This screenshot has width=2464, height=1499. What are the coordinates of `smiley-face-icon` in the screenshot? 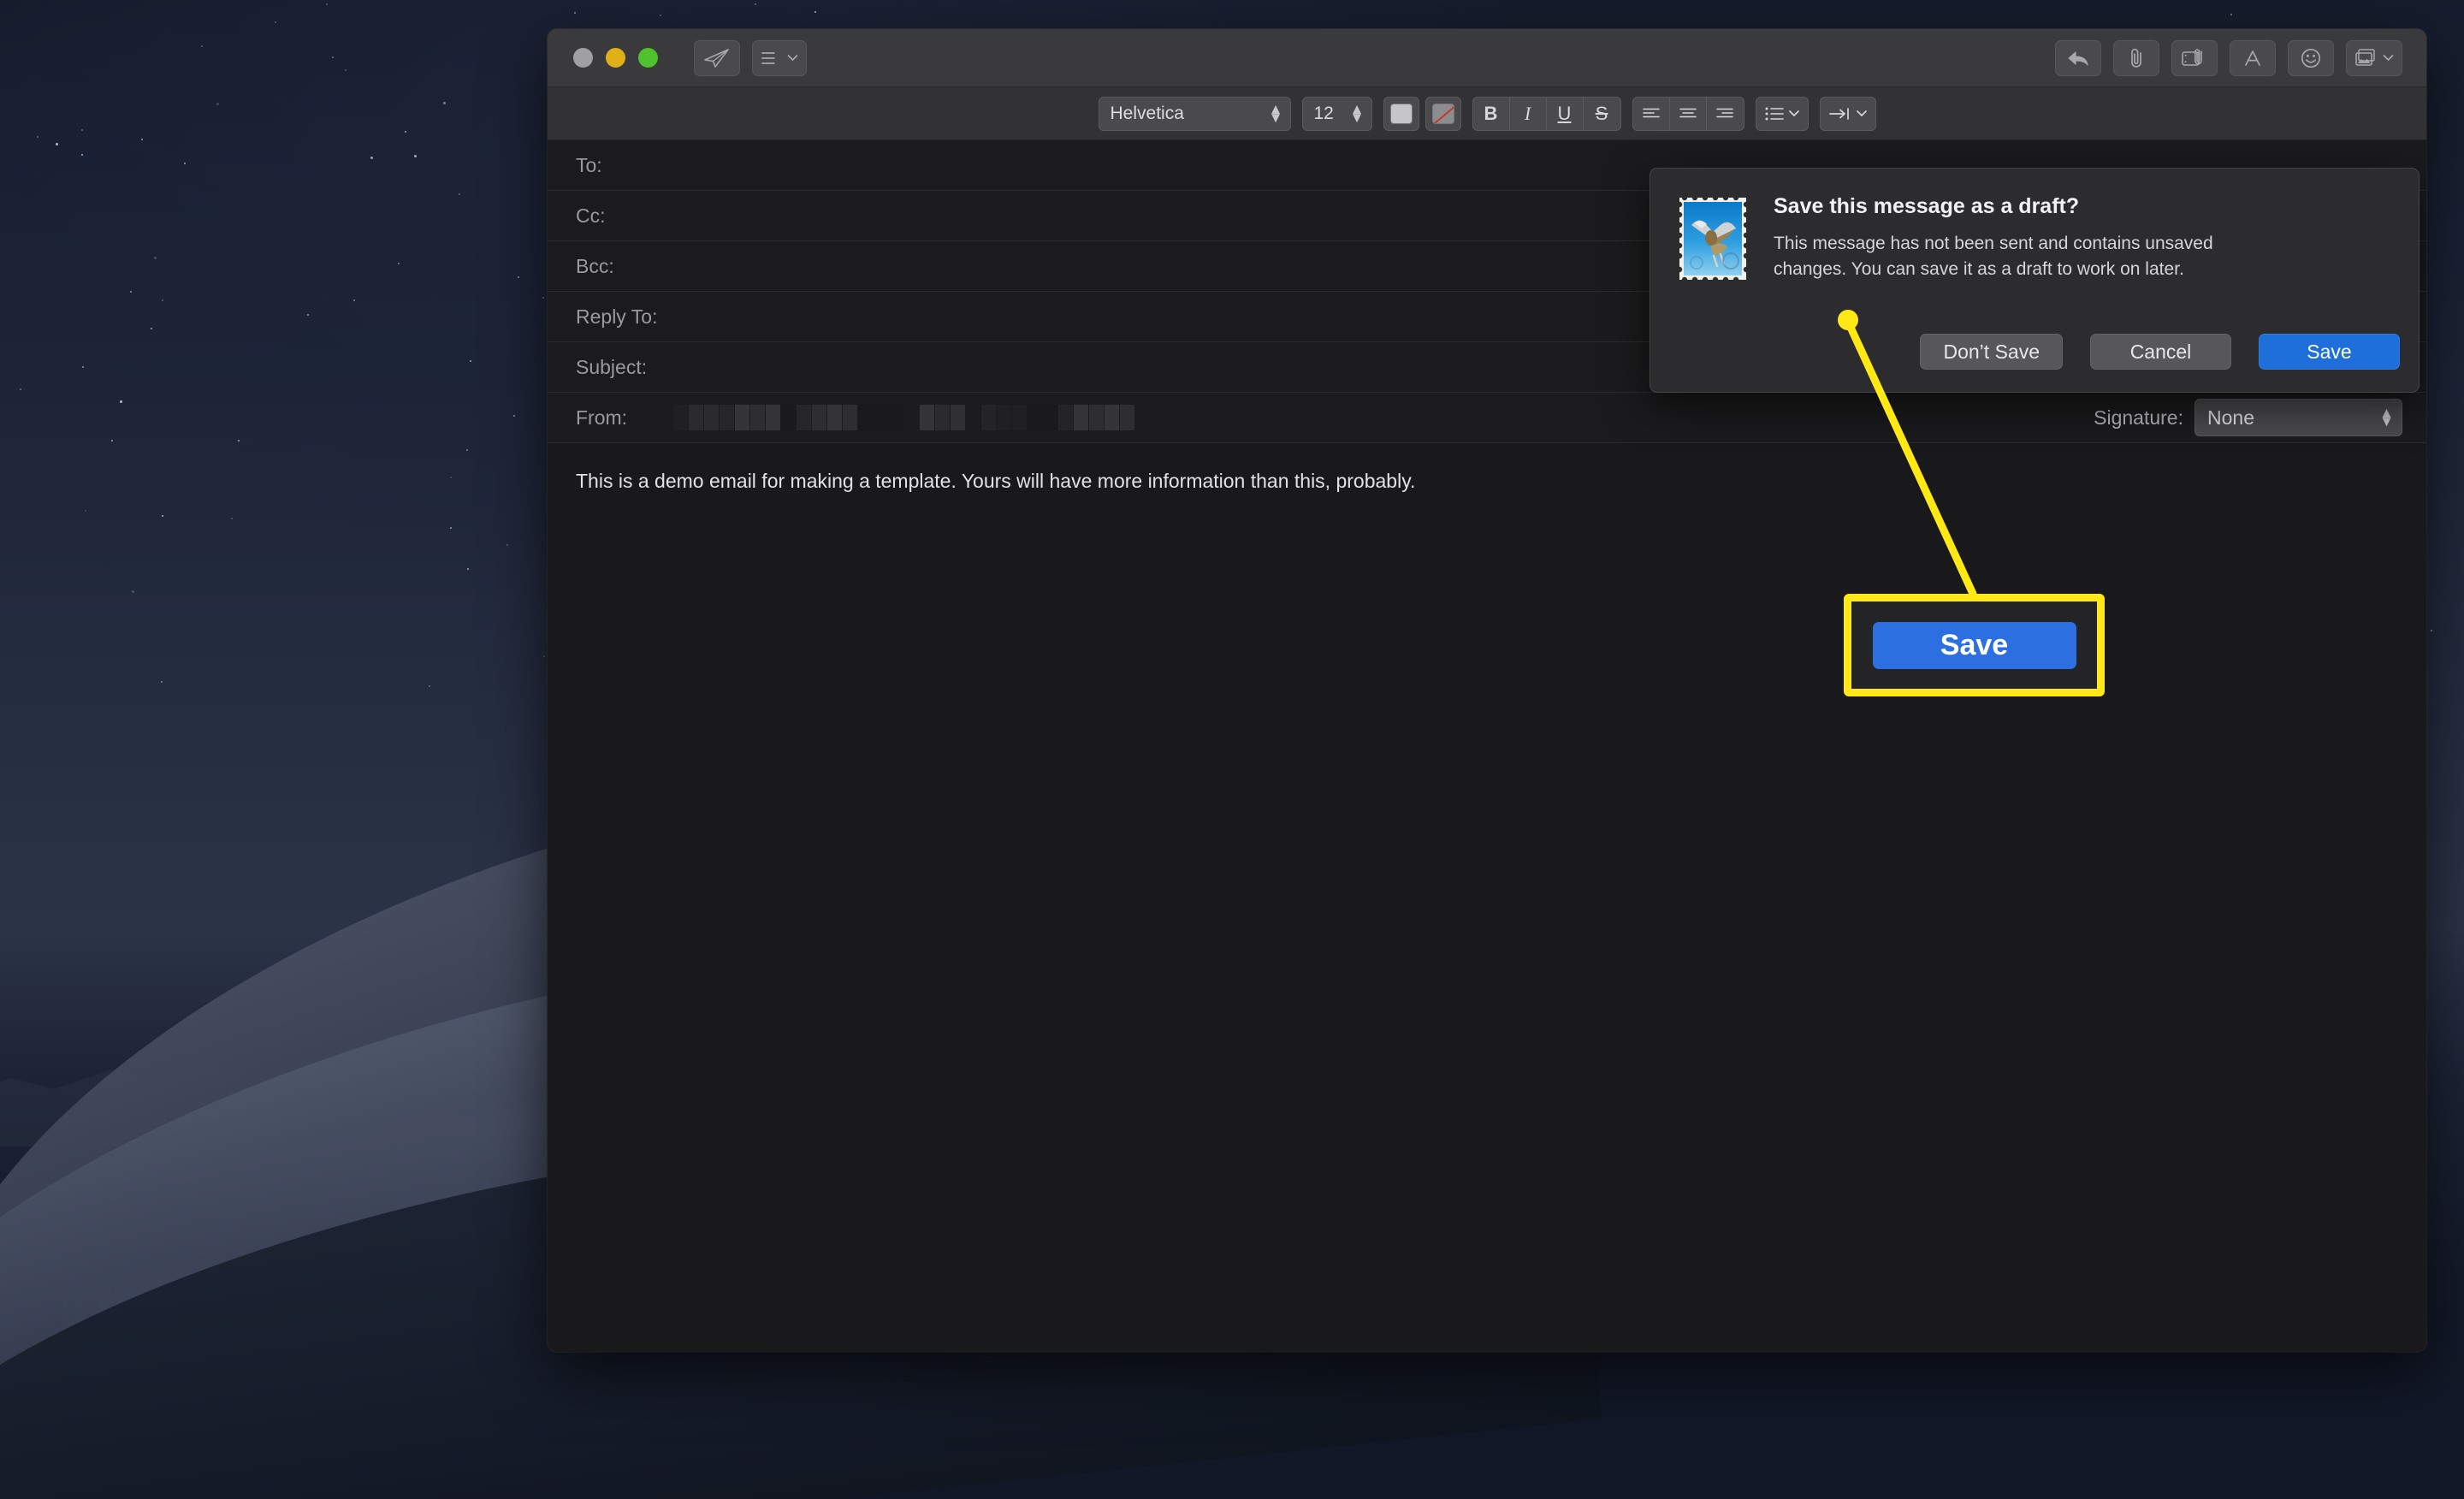 It's located at (2311, 58).